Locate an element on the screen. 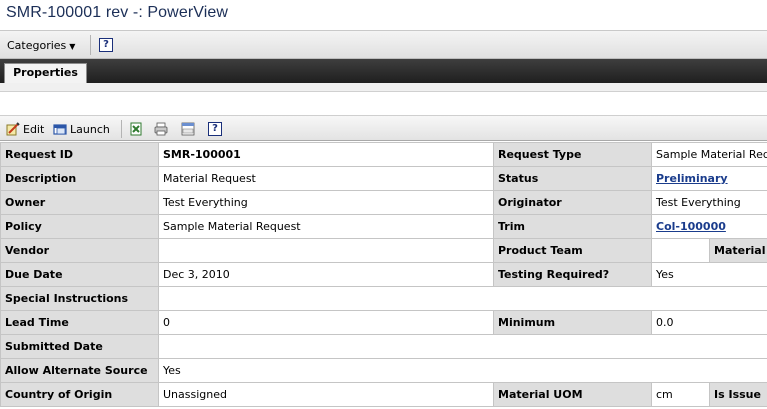 This screenshot has width=767, height=409. print-icon is located at coordinates (161, 129).